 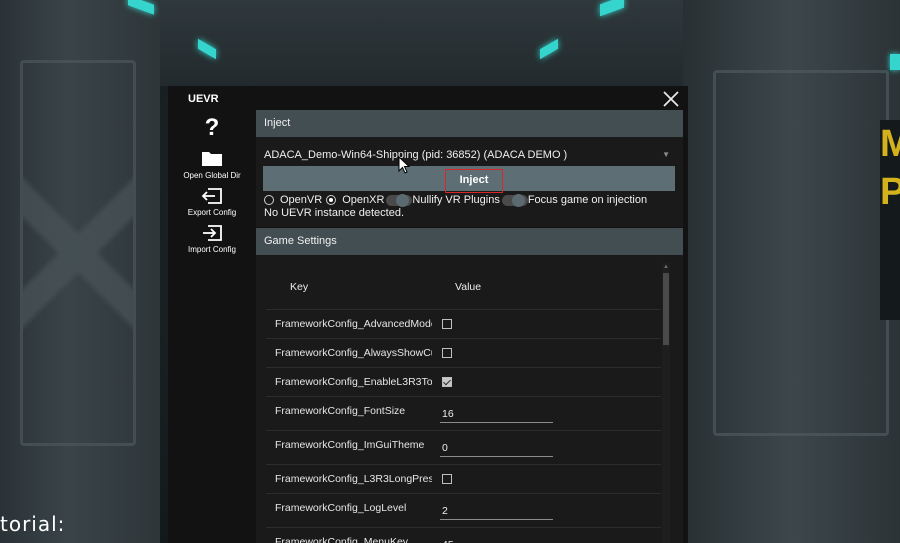 I want to click on export-config-label: Export Config, so click(x=212, y=212).